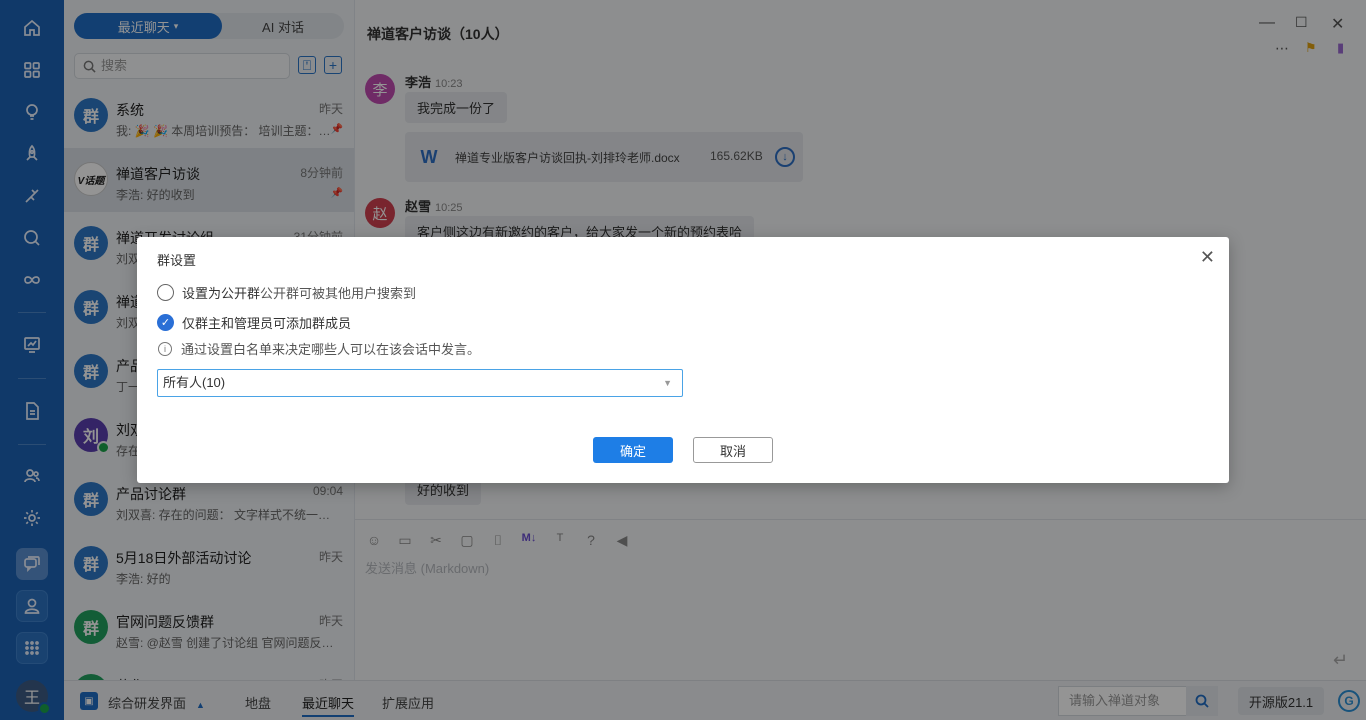  What do you see at coordinates (267, 323) in the screenshot?
I see `admin-only-add-label: 仅群主和管理员可添加群成员` at bounding box center [267, 323].